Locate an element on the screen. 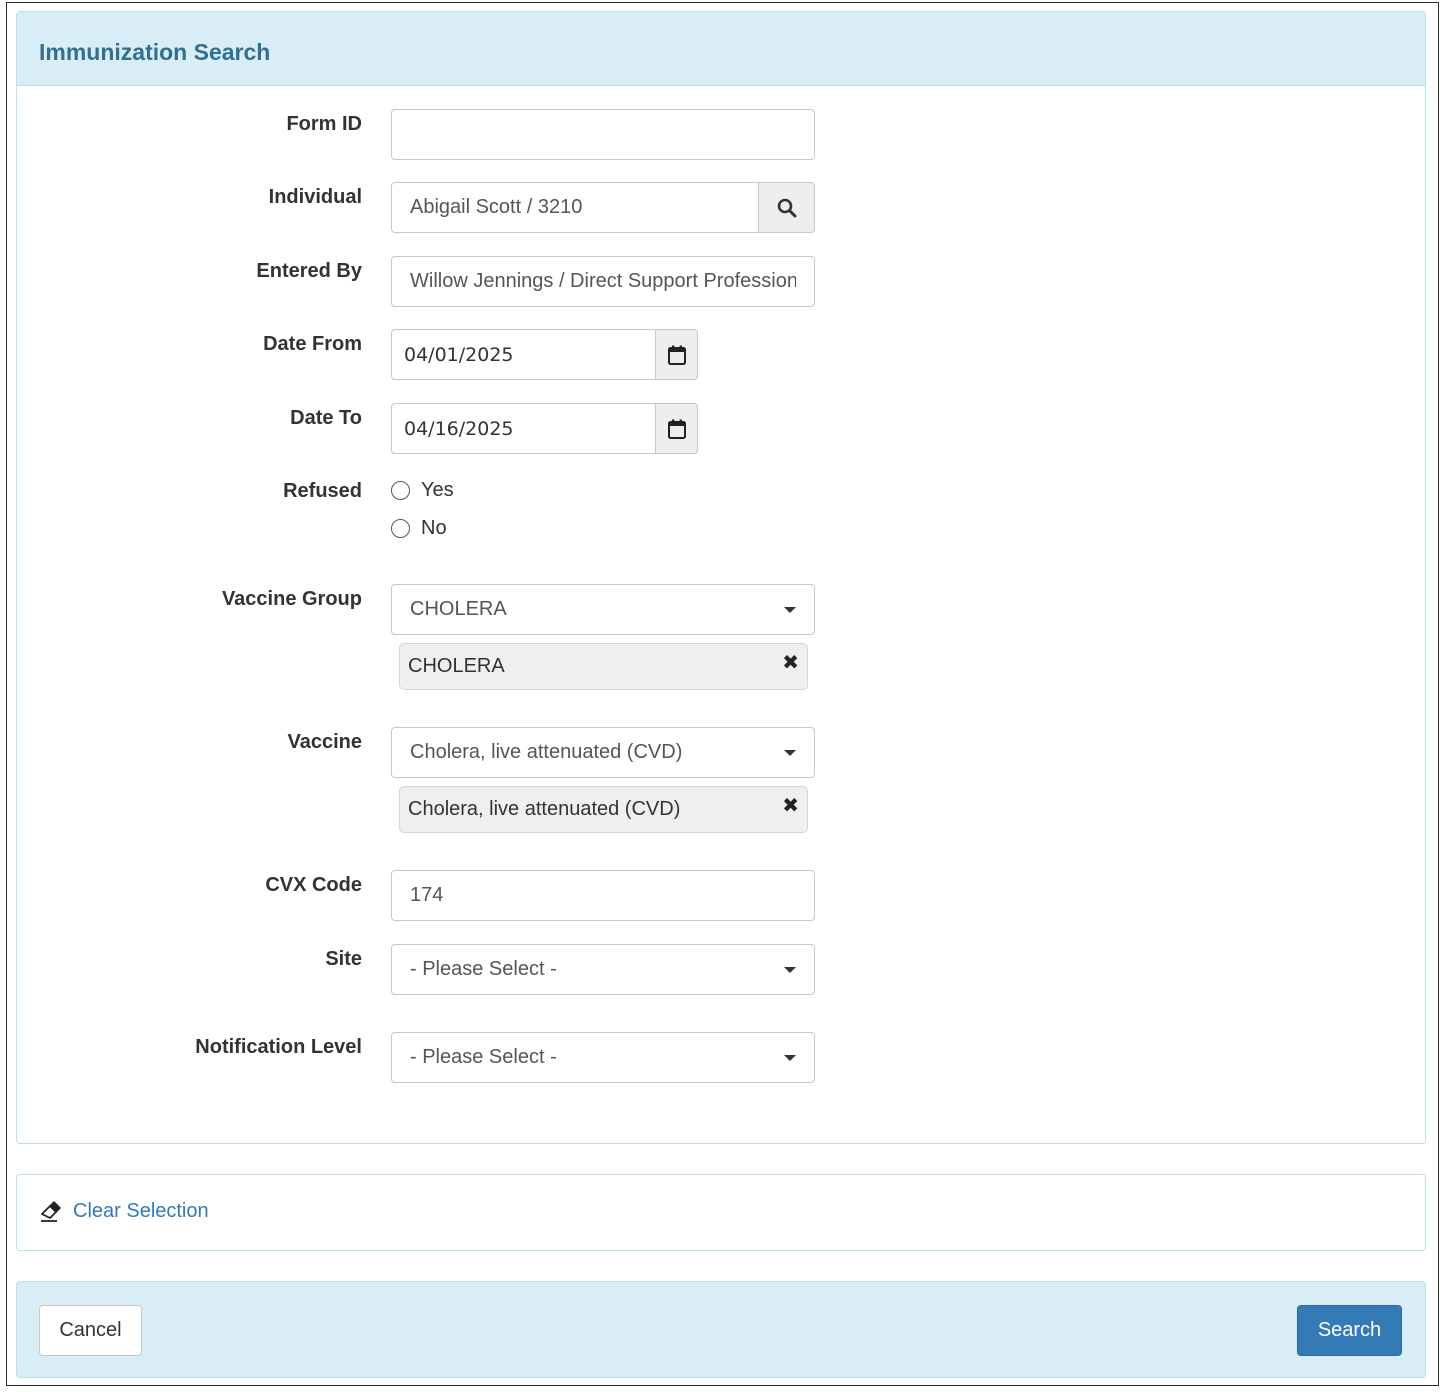 This screenshot has width=1445, height=1392. vaccine-chip-label: Cholera, live attenuated (CVD) is located at coordinates (544, 809).